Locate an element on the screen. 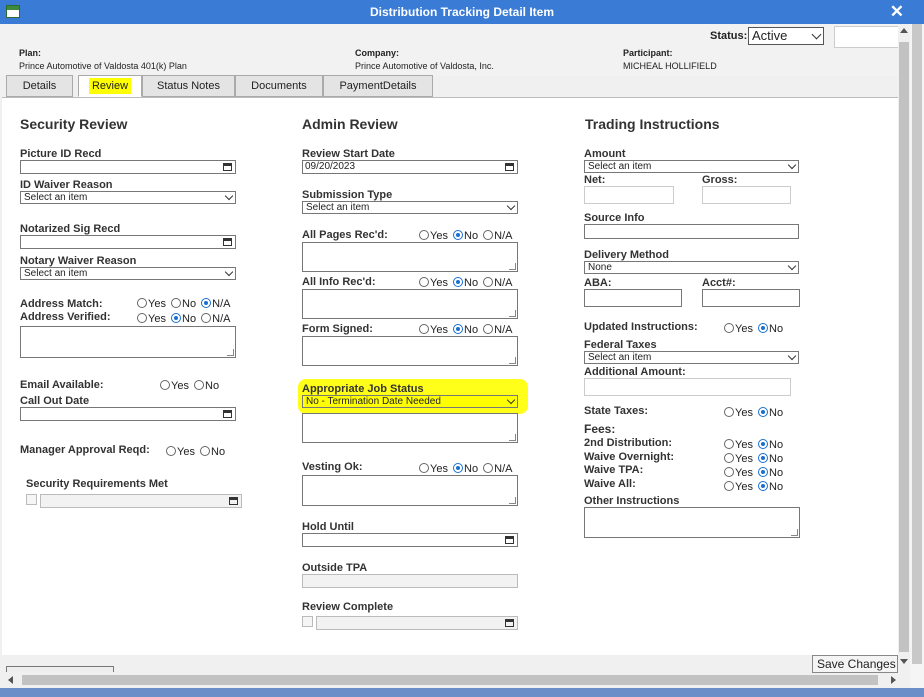 The height and width of the screenshot is (697, 924). chevron-down-icon is located at coordinates (229, 196).